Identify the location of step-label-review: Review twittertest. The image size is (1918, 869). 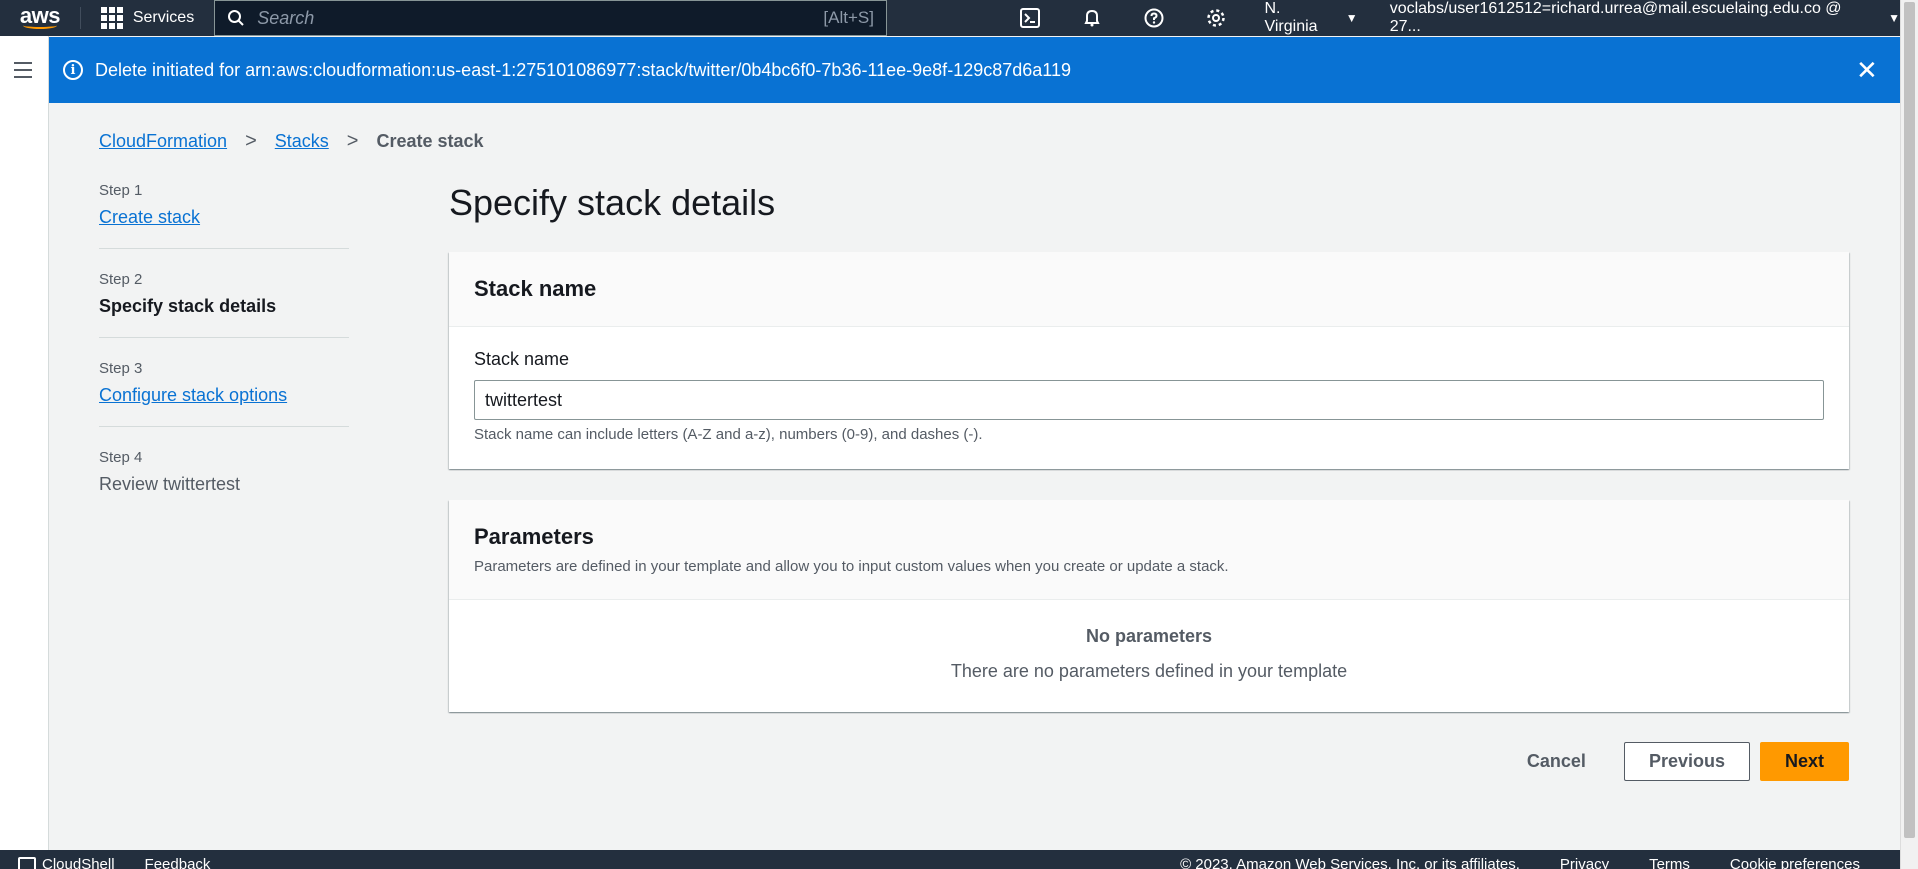
(170, 484).